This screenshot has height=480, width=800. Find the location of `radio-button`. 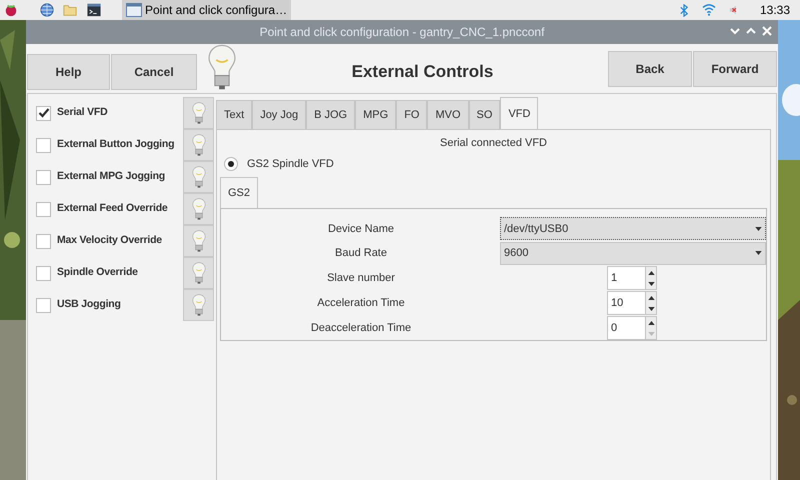

radio-button is located at coordinates (231, 163).